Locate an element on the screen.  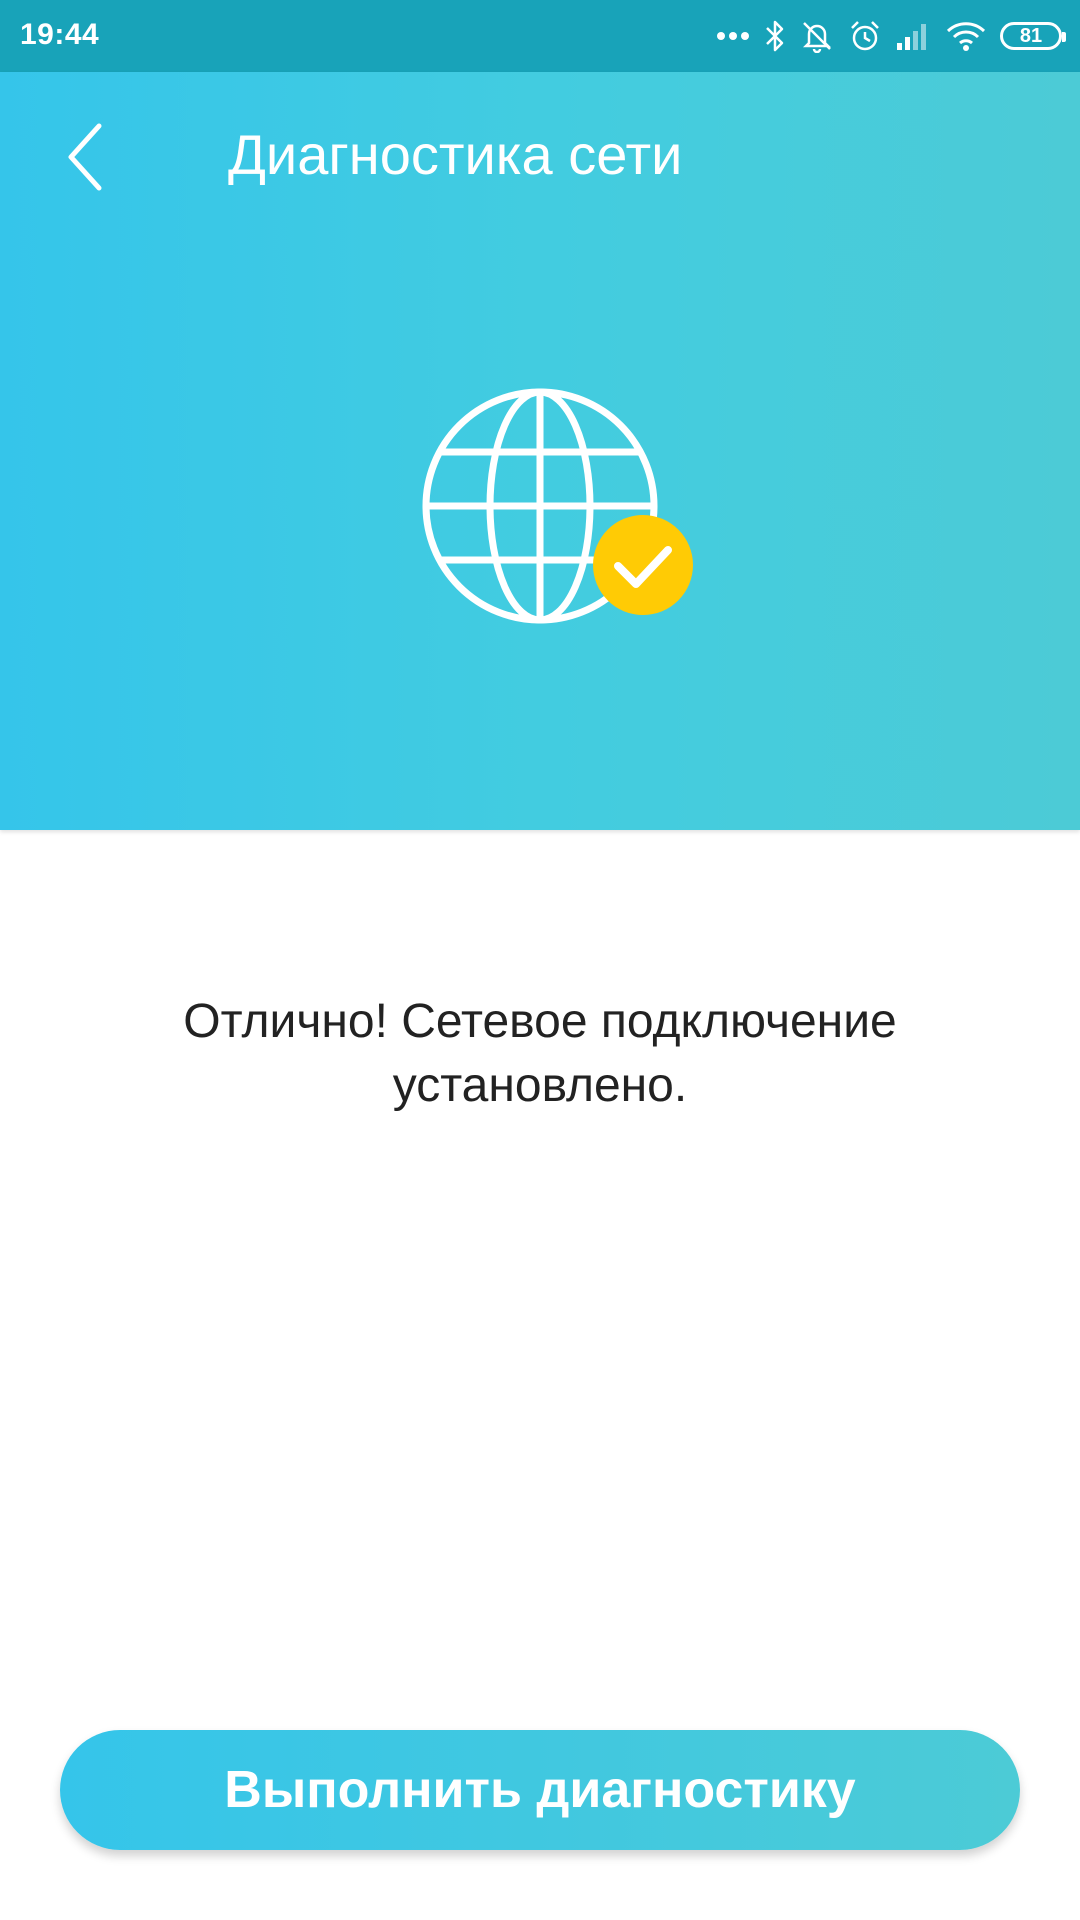
alarm-icon is located at coordinates (865, 36).